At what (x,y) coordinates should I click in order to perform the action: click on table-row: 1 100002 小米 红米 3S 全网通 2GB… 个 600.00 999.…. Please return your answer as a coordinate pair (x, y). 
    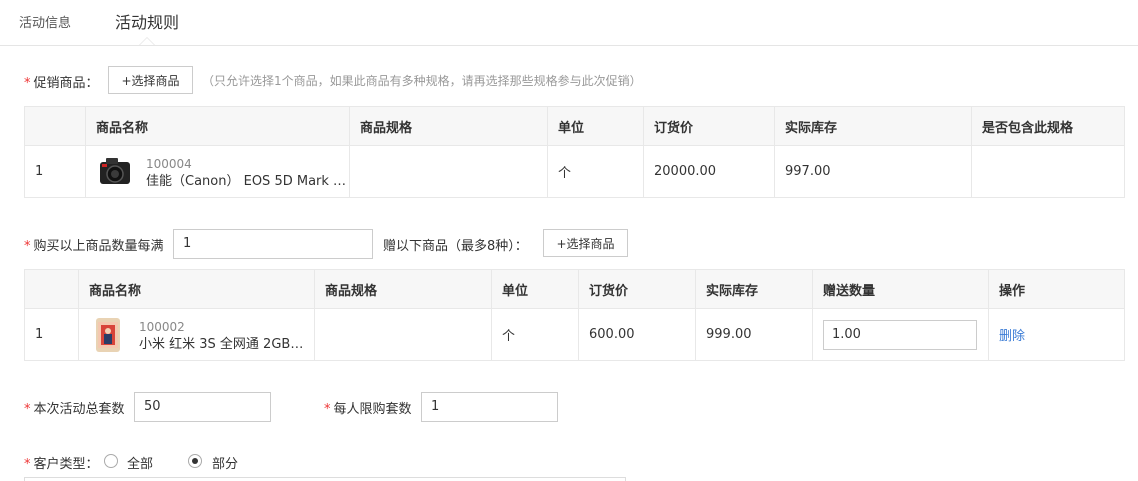
    Looking at the image, I should click on (574, 334).